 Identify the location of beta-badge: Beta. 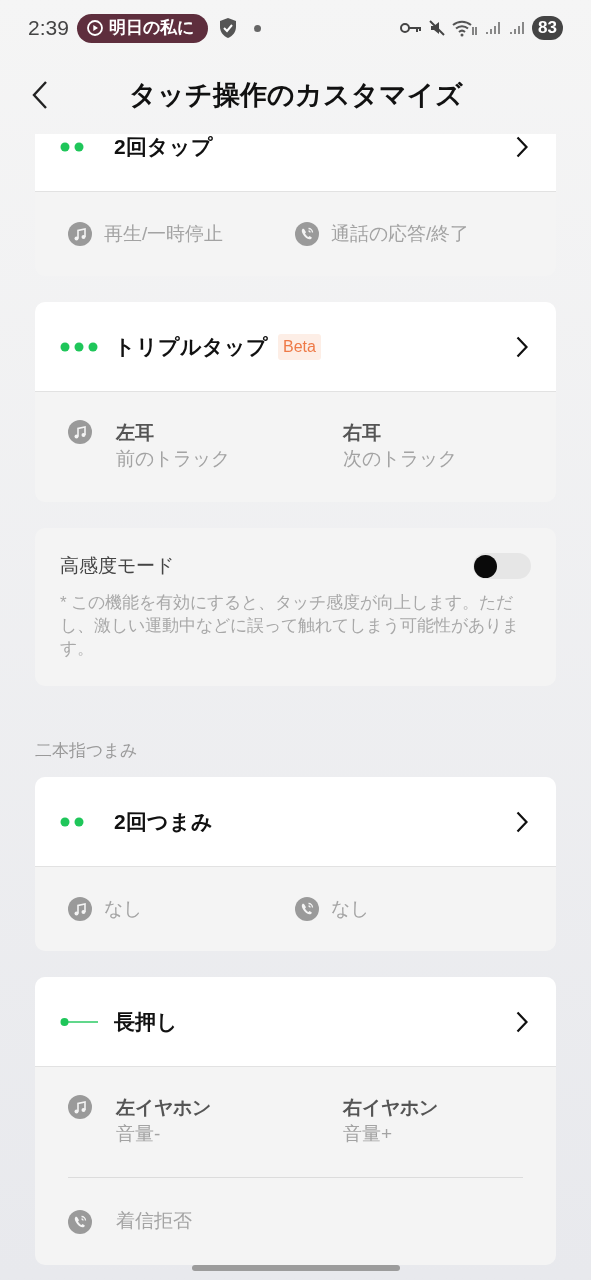
(299, 346).